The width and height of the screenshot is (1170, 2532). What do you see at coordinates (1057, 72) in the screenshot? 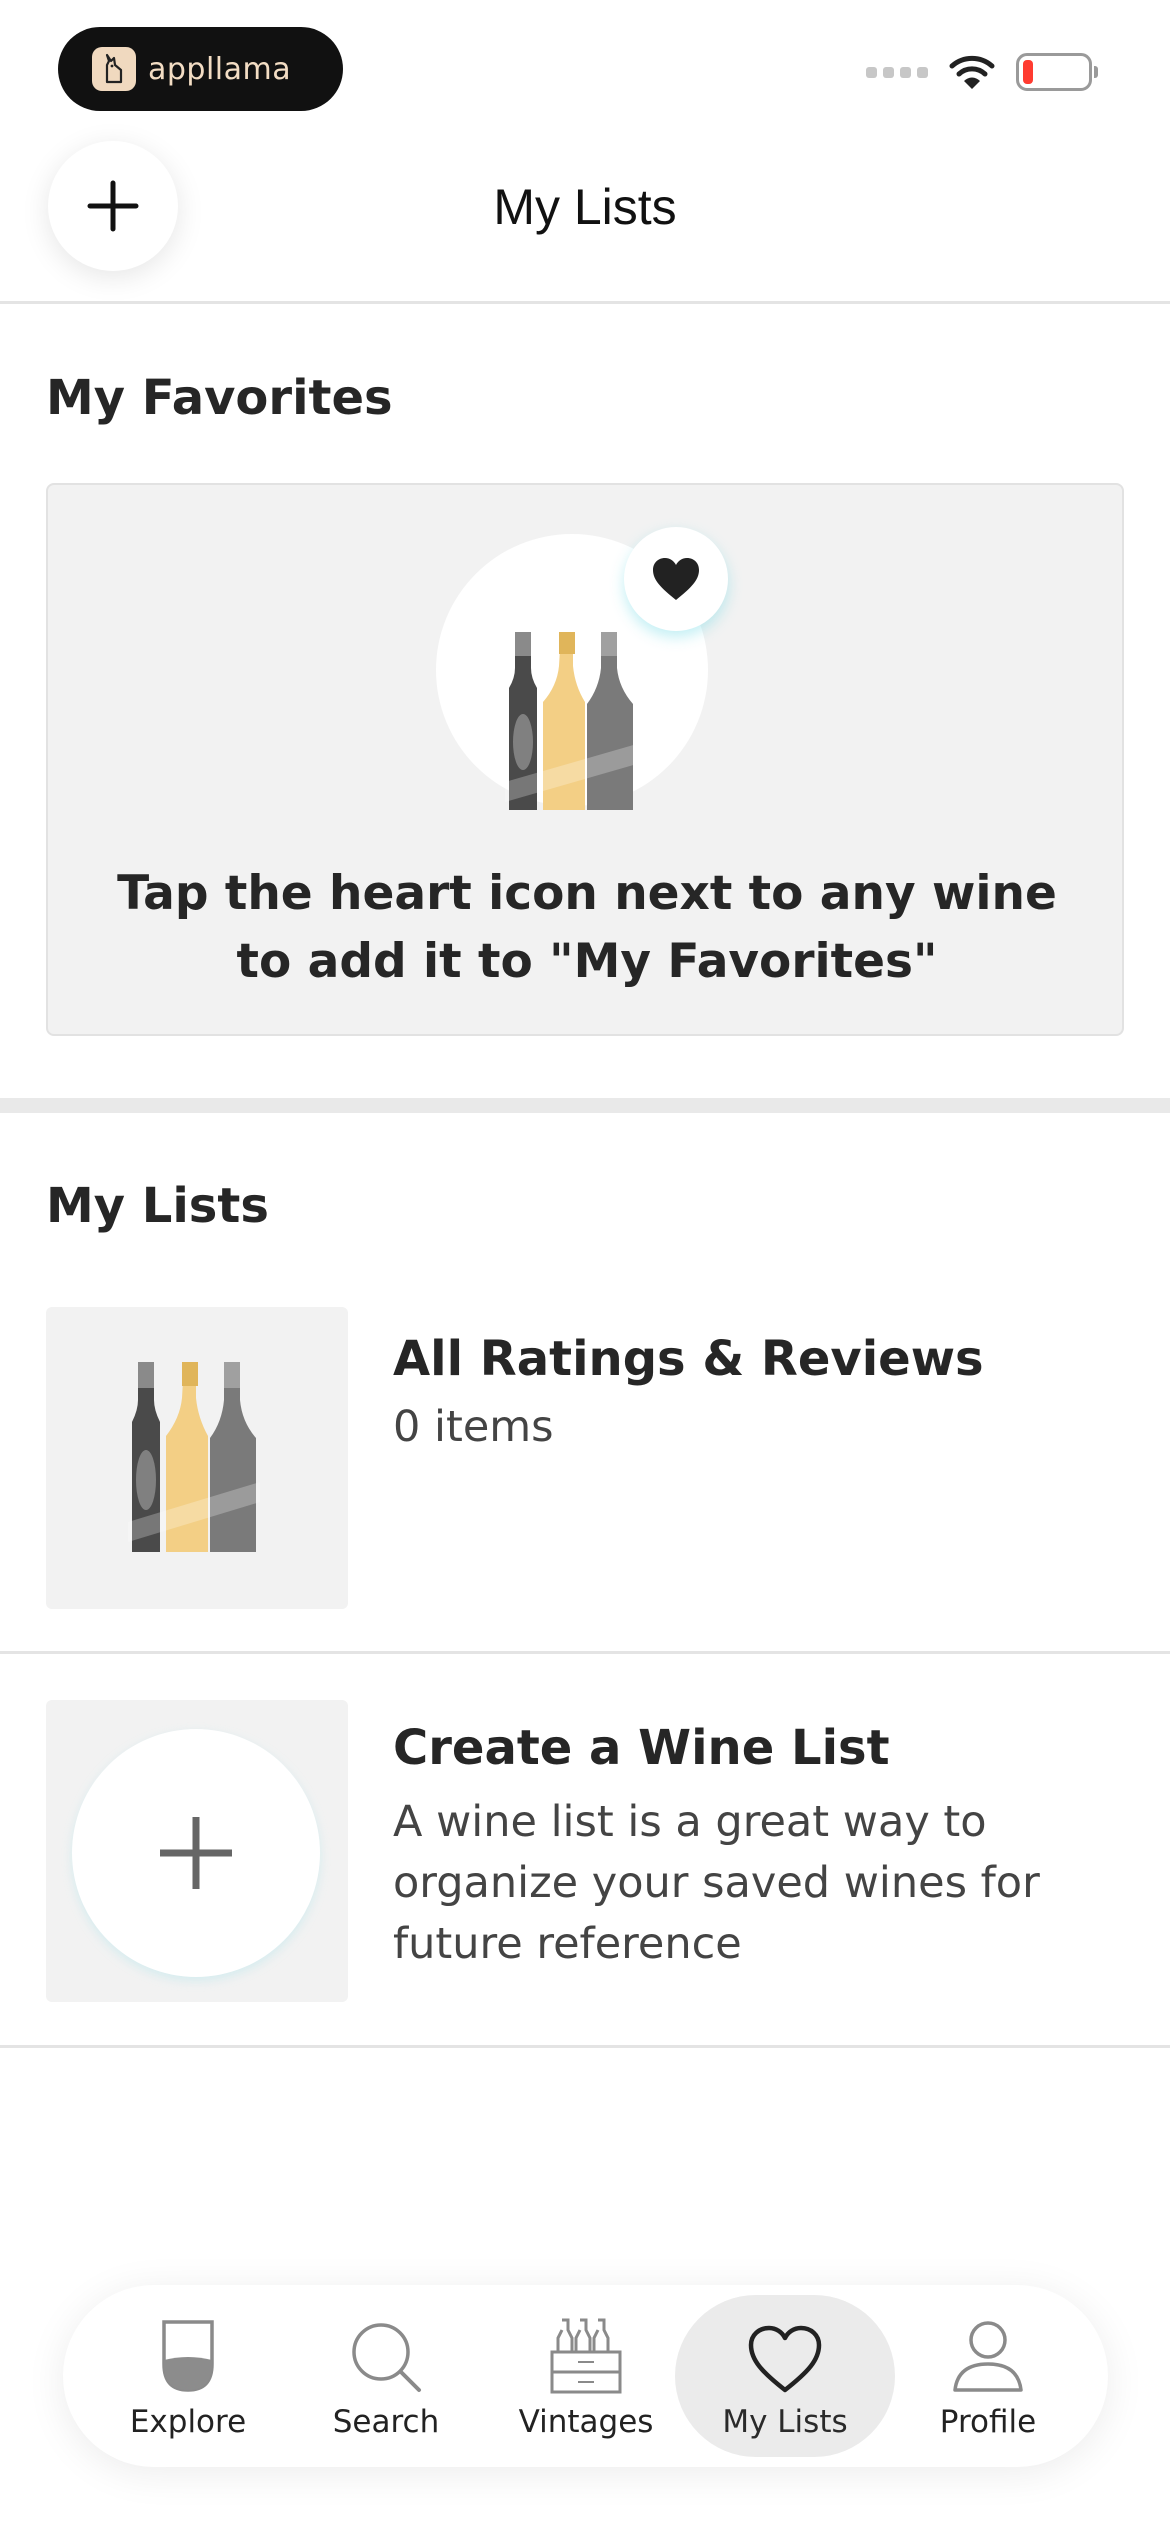
I see `battery-icon` at bounding box center [1057, 72].